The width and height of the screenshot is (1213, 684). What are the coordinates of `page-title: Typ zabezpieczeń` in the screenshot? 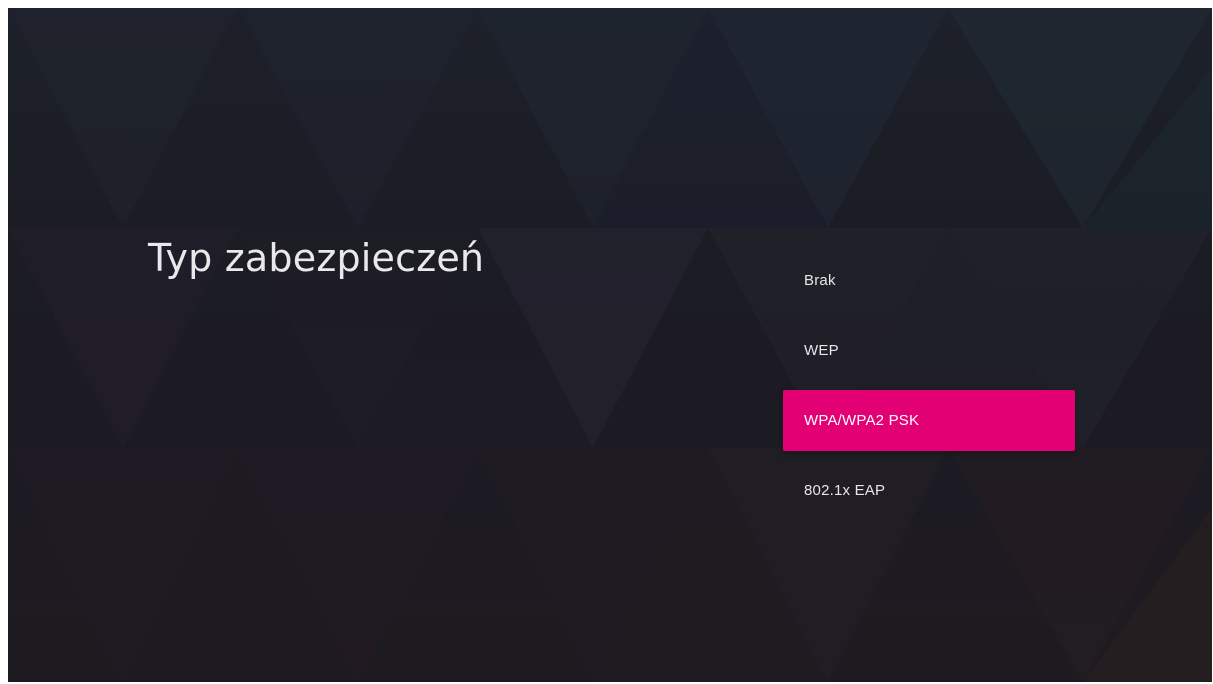 It's located at (316, 258).